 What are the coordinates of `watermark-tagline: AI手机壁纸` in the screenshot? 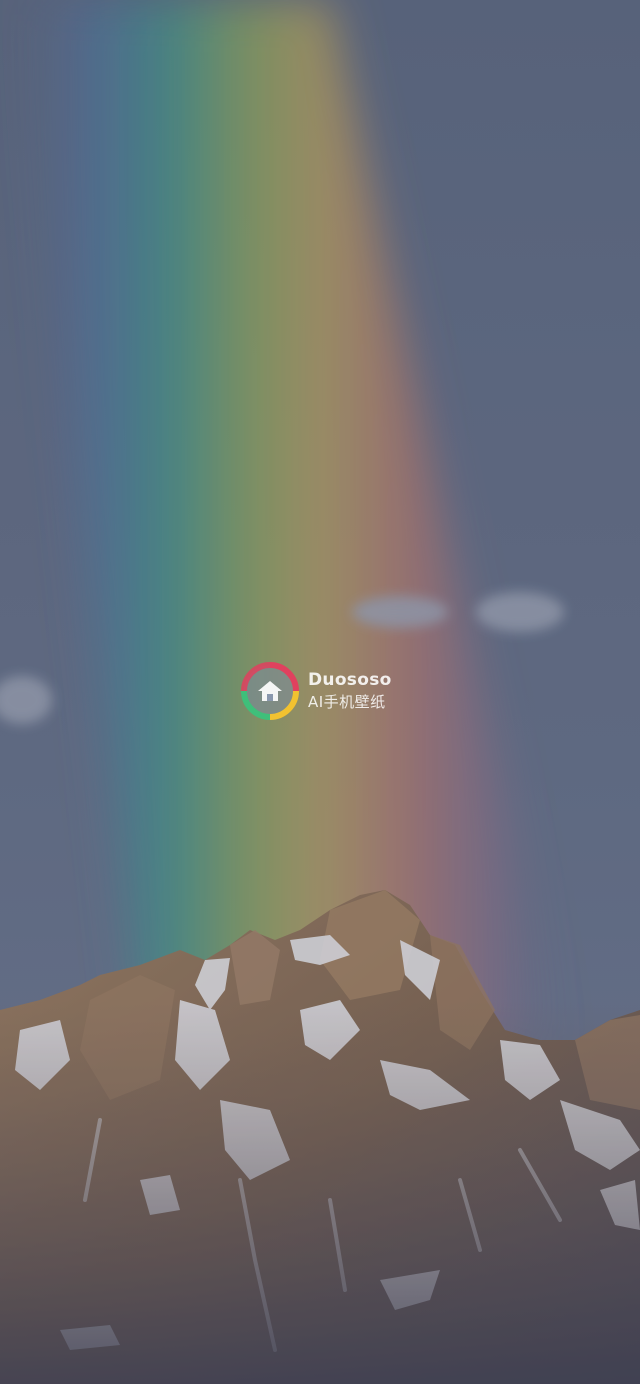 It's located at (347, 702).